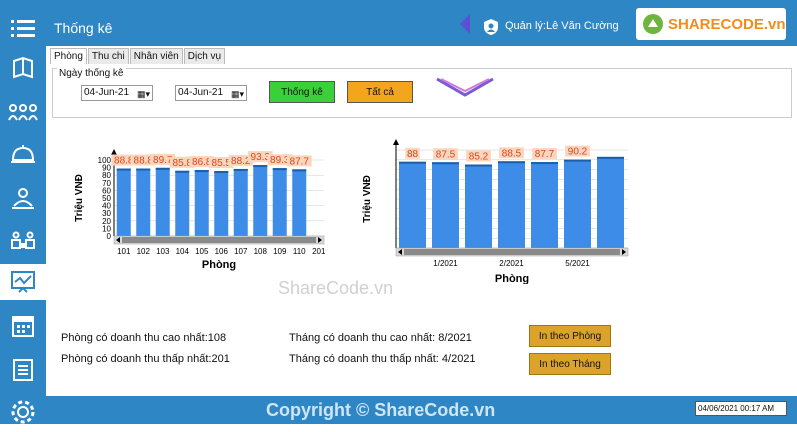 Image resolution: width=797 pixels, height=432 pixels. Describe the element at coordinates (163, 251) in the screenshot. I see `x-tick-label: 103` at that location.